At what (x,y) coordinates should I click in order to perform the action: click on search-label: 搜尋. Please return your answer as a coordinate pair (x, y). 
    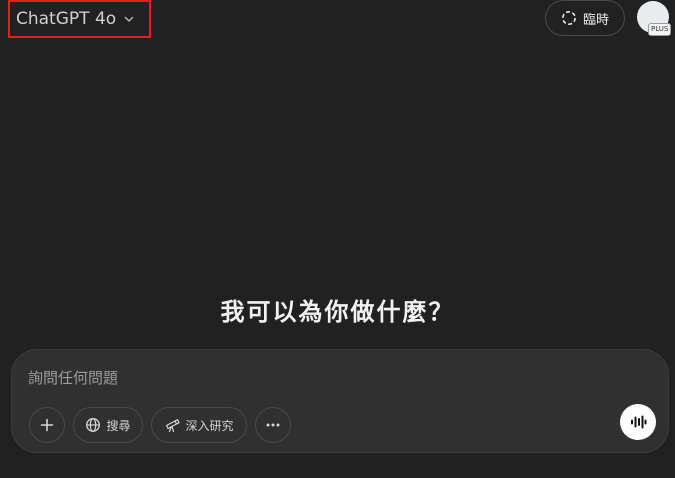
    Looking at the image, I should click on (118, 425).